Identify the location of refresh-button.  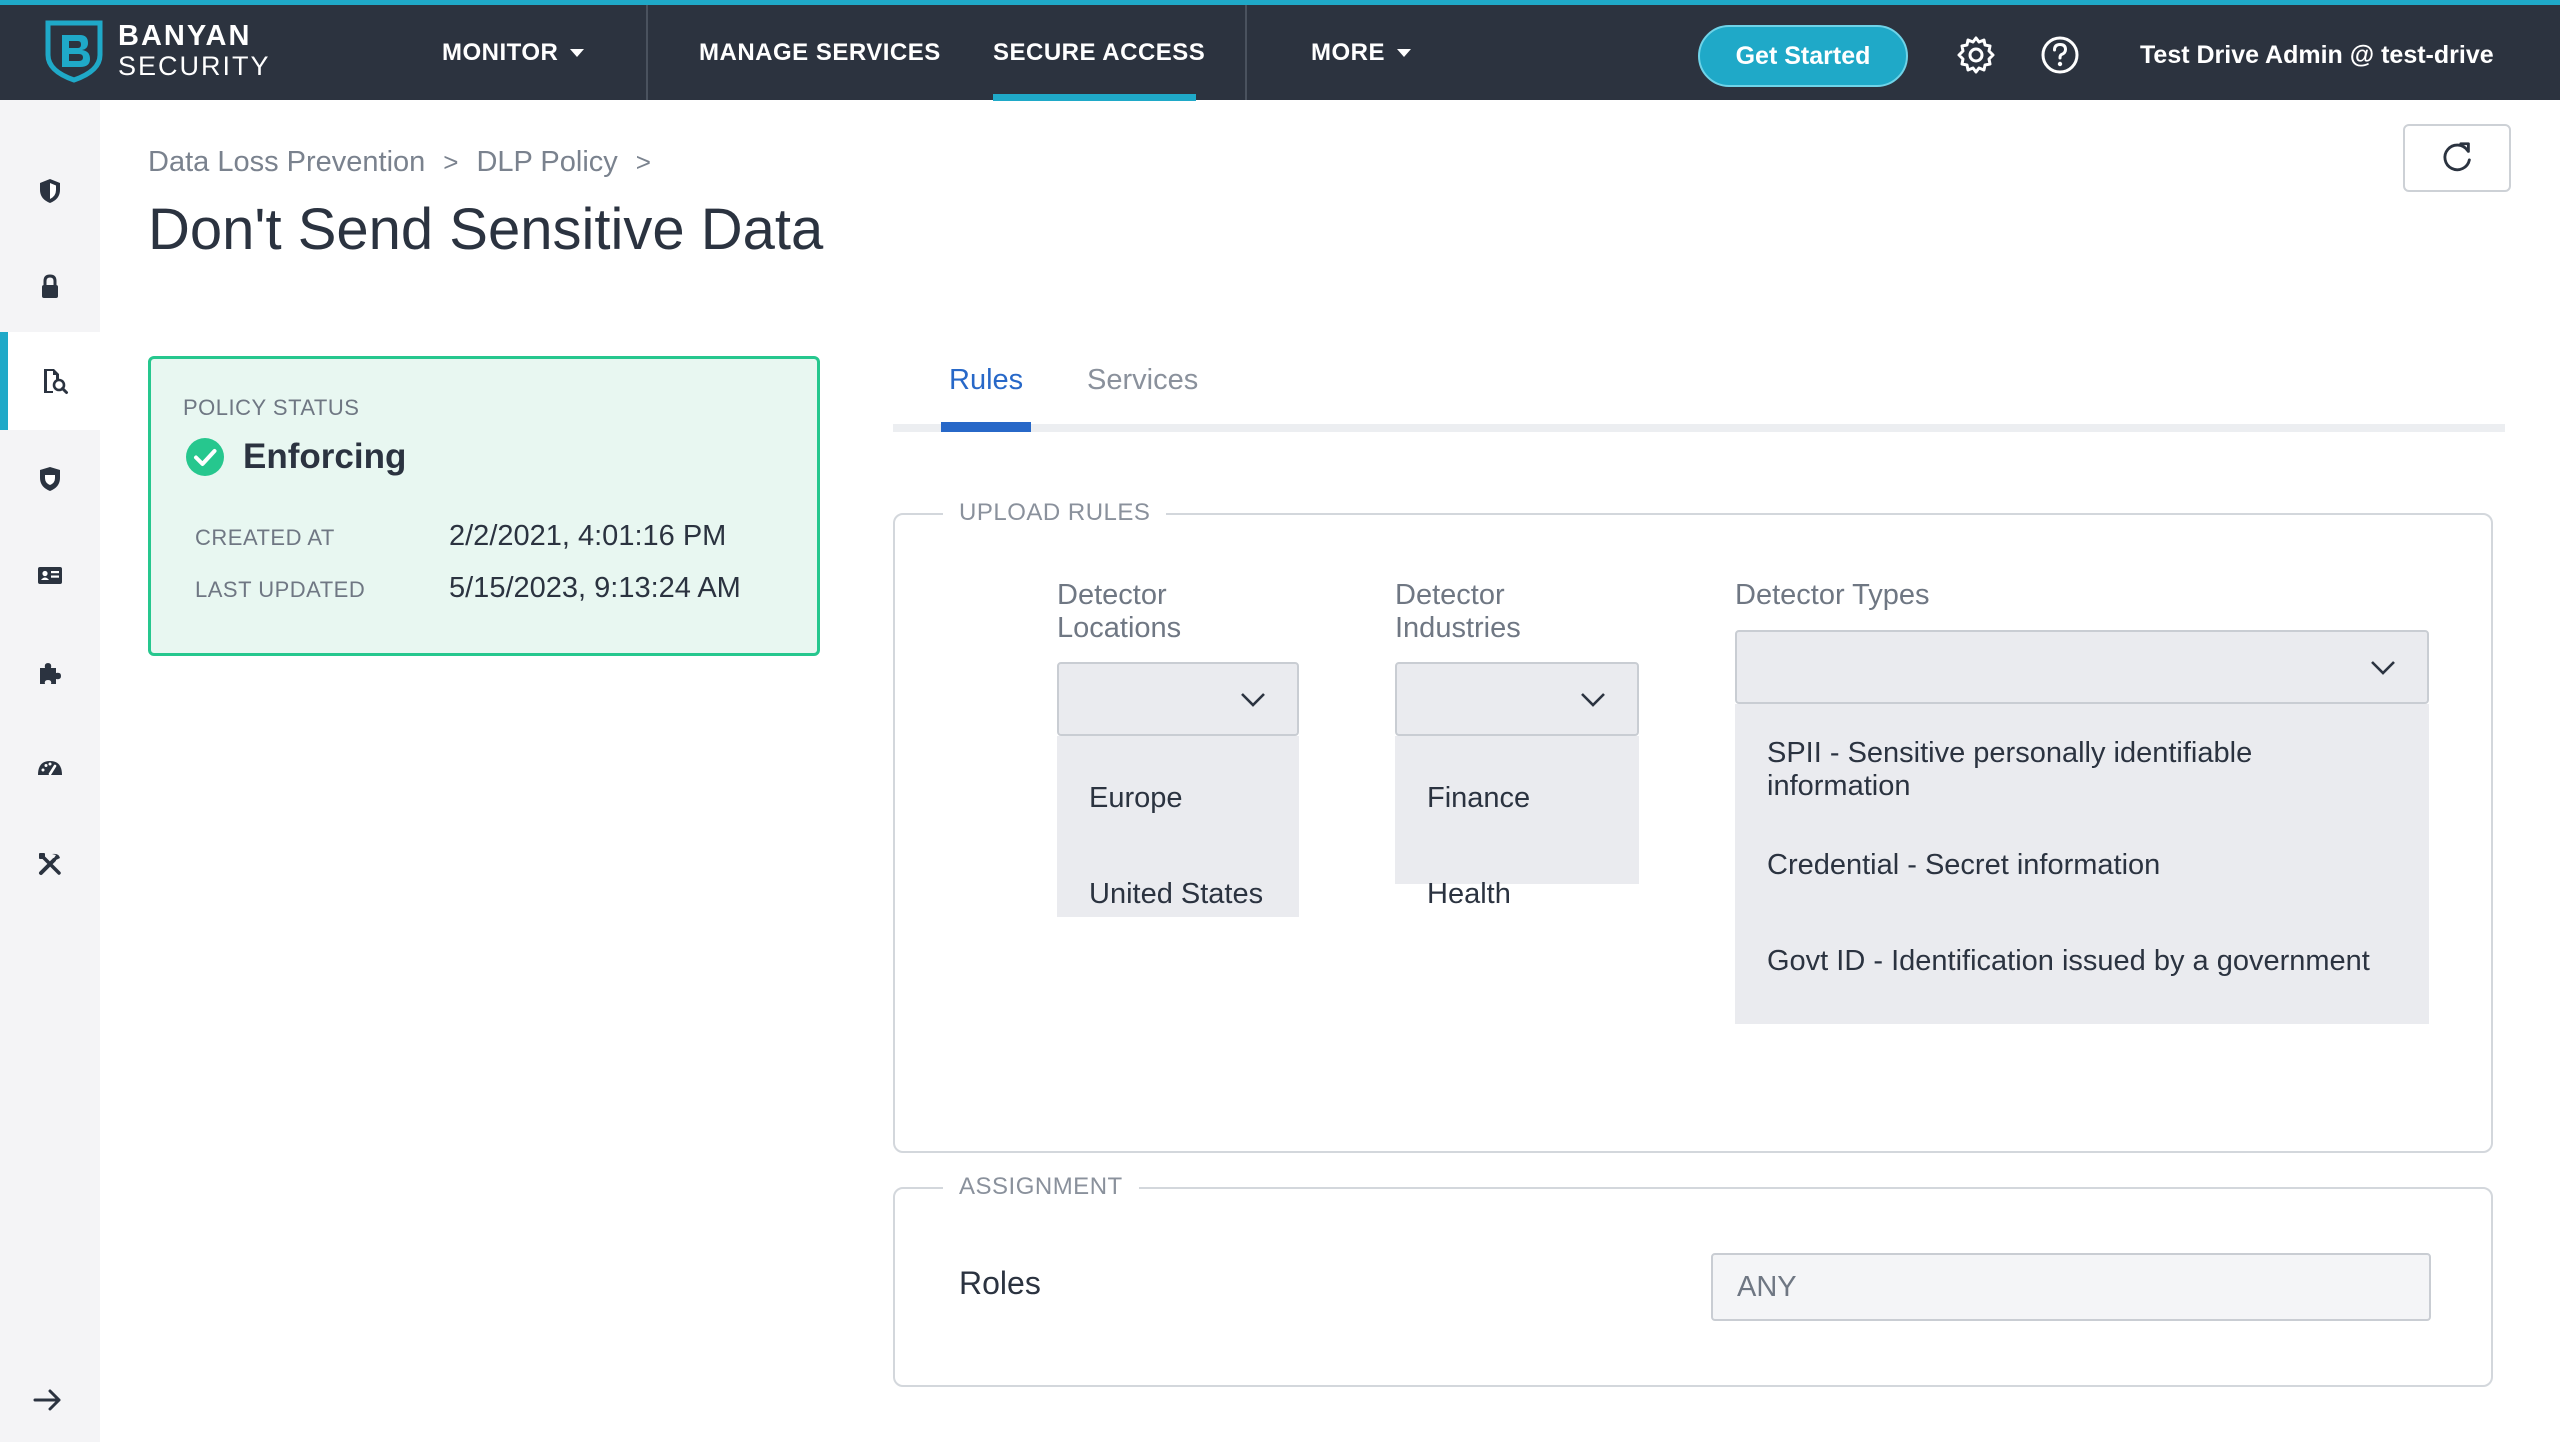
(2457, 158).